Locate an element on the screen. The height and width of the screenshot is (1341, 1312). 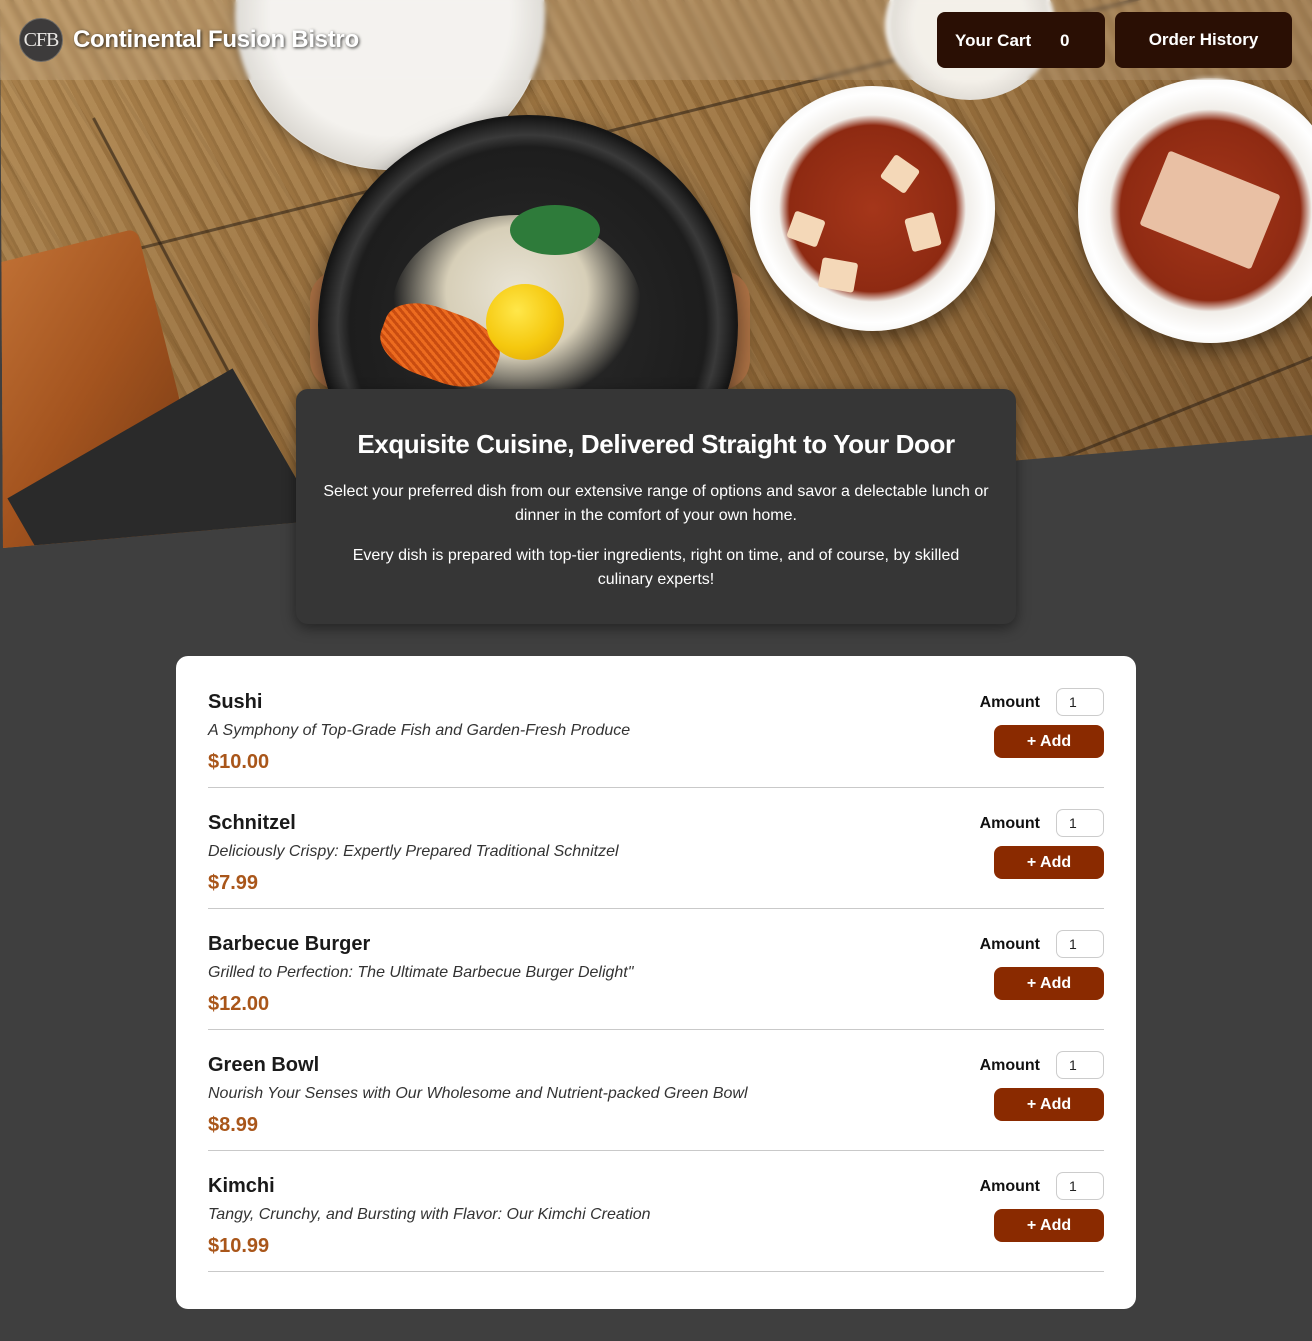
brand-title: Continental Fusion Bistro is located at coordinates (216, 39).